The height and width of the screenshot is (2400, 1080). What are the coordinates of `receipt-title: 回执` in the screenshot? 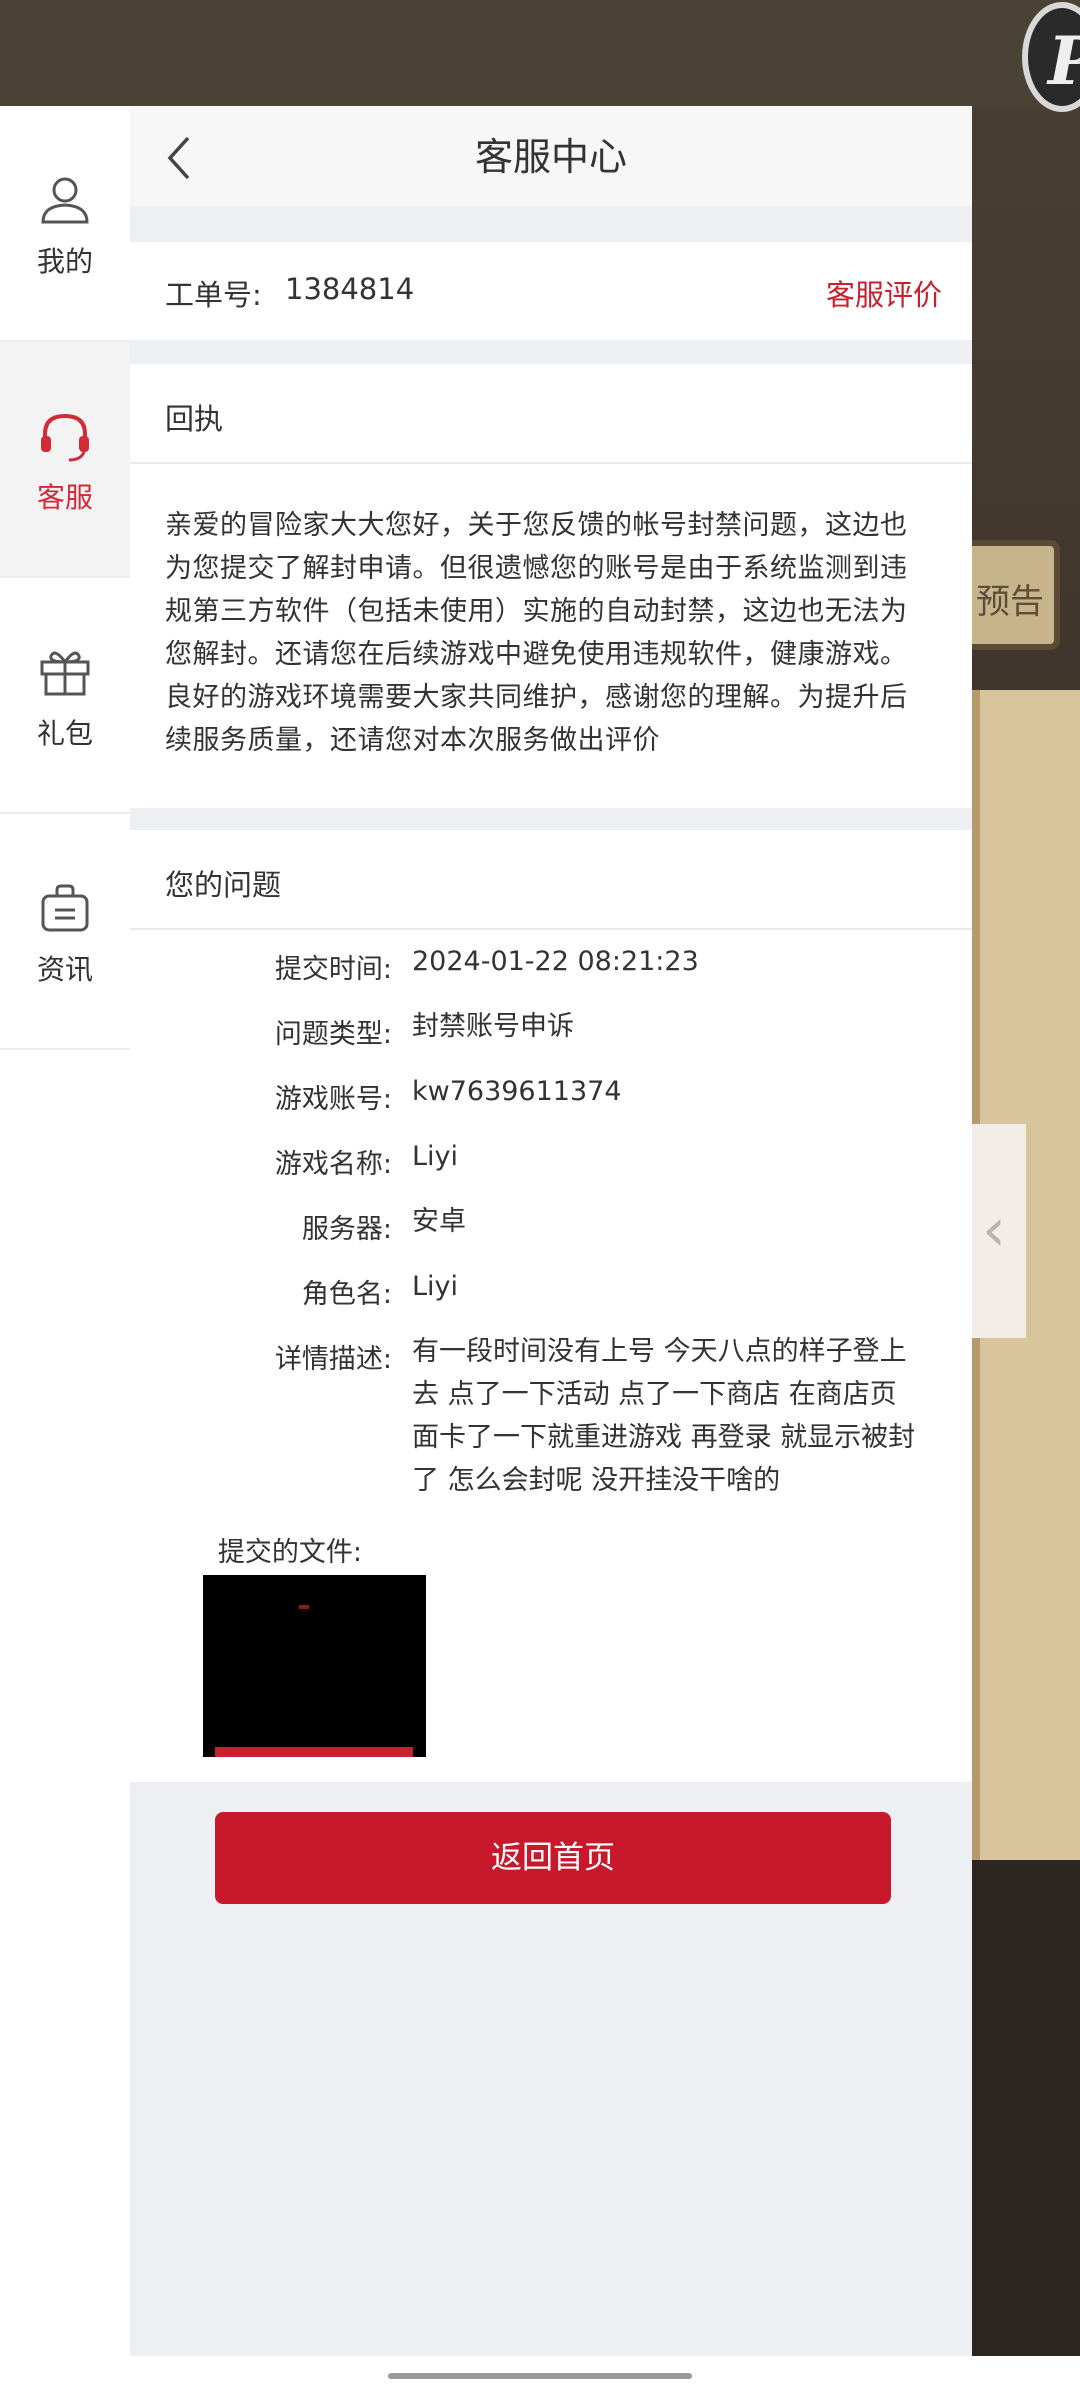 It's located at (194, 419).